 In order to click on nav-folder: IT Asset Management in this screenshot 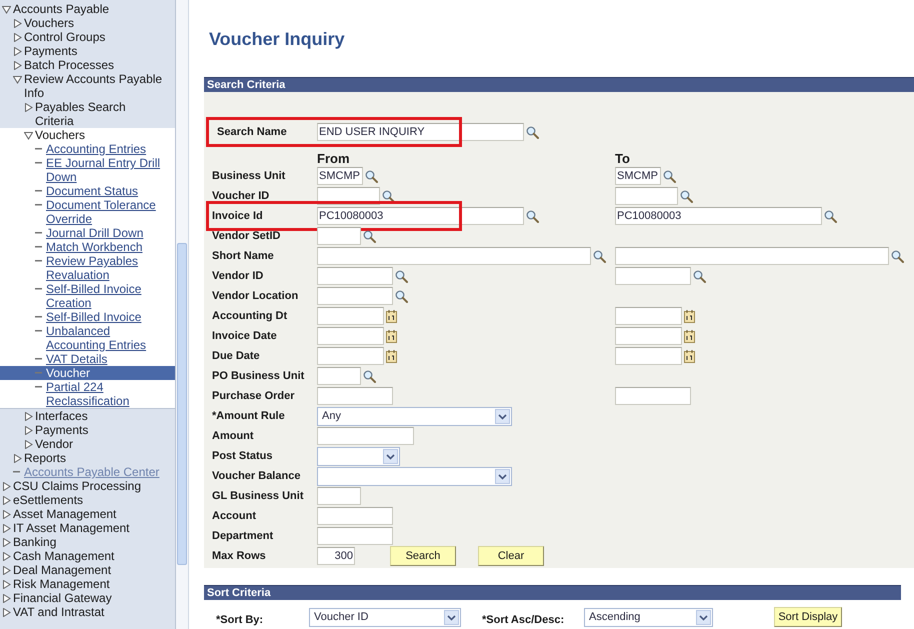, I will do `click(87, 528)`.